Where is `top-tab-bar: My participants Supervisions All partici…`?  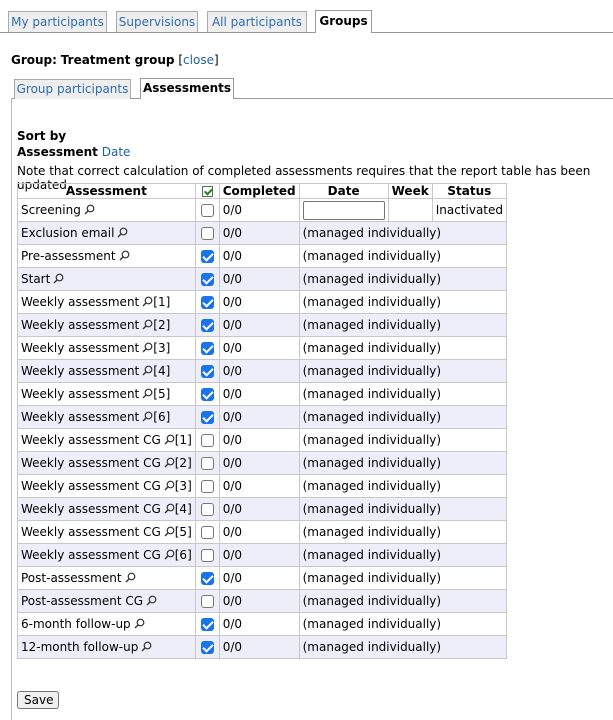 top-tab-bar: My participants Supervisions All partici… is located at coordinates (306, 16).